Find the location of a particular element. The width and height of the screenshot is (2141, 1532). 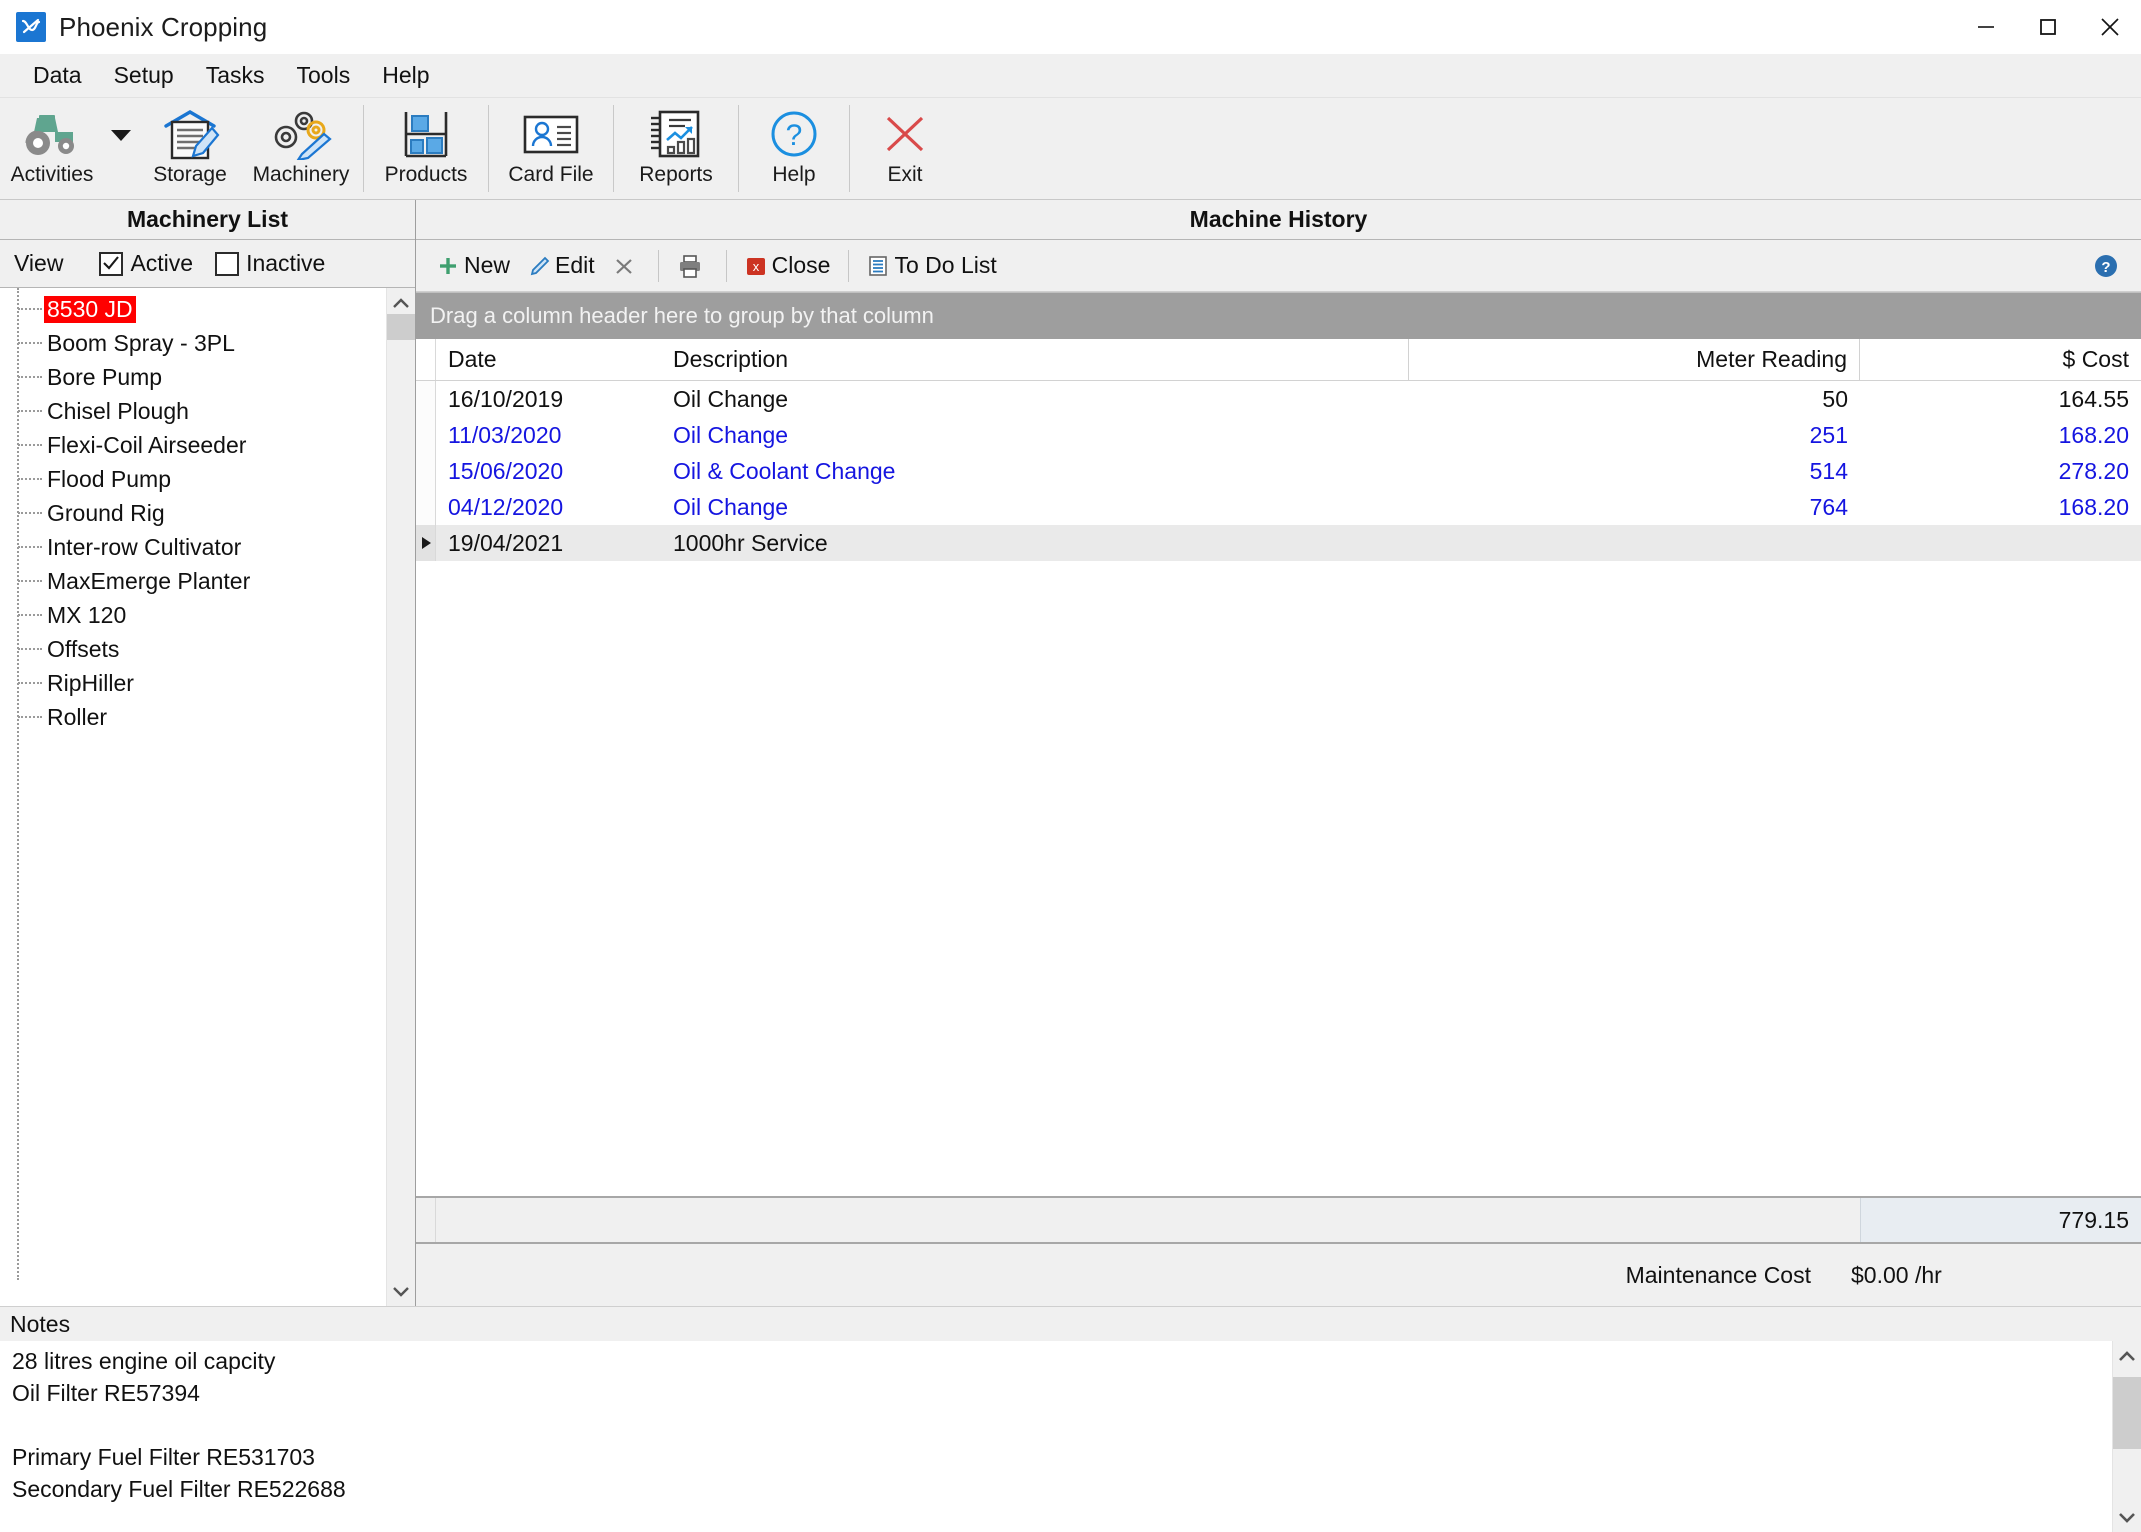

ribbon-label-machinery: Machinery is located at coordinates (301, 174).